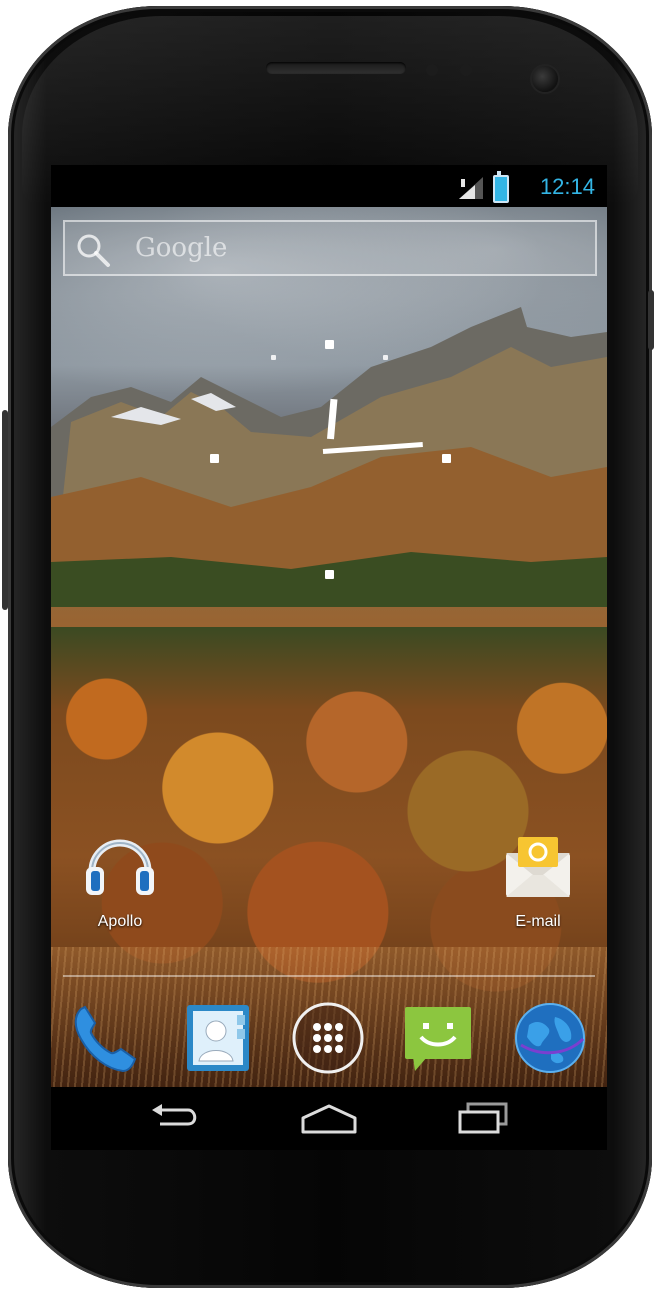 Image resolution: width=660 pixels, height=1294 pixels. What do you see at coordinates (120, 867) in the screenshot?
I see `headphones-icon` at bounding box center [120, 867].